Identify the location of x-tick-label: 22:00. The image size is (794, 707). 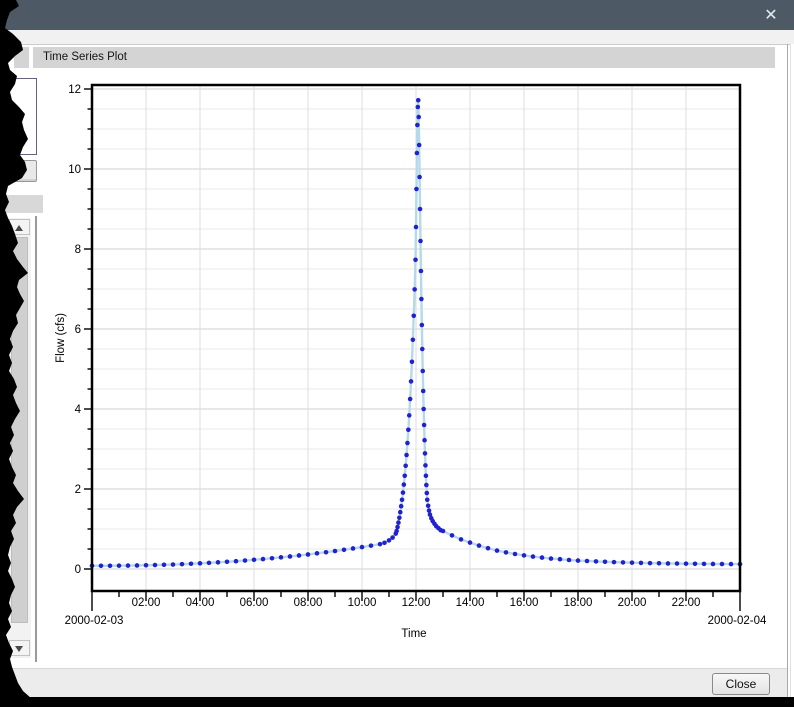
(686, 603).